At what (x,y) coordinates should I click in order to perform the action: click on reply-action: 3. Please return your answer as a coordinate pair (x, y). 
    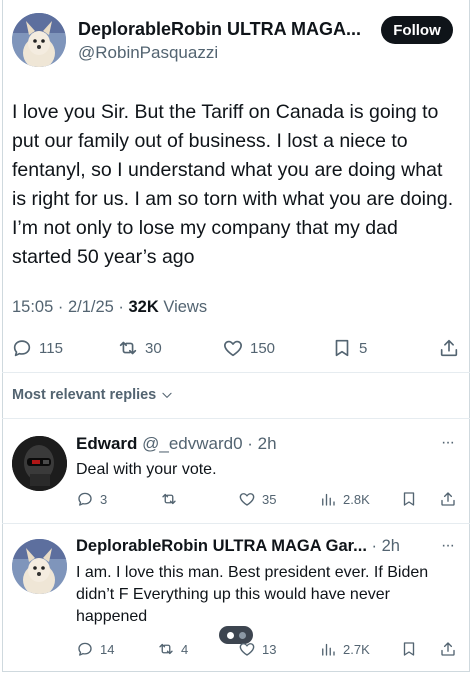
    Looking at the image, I should click on (91, 499).